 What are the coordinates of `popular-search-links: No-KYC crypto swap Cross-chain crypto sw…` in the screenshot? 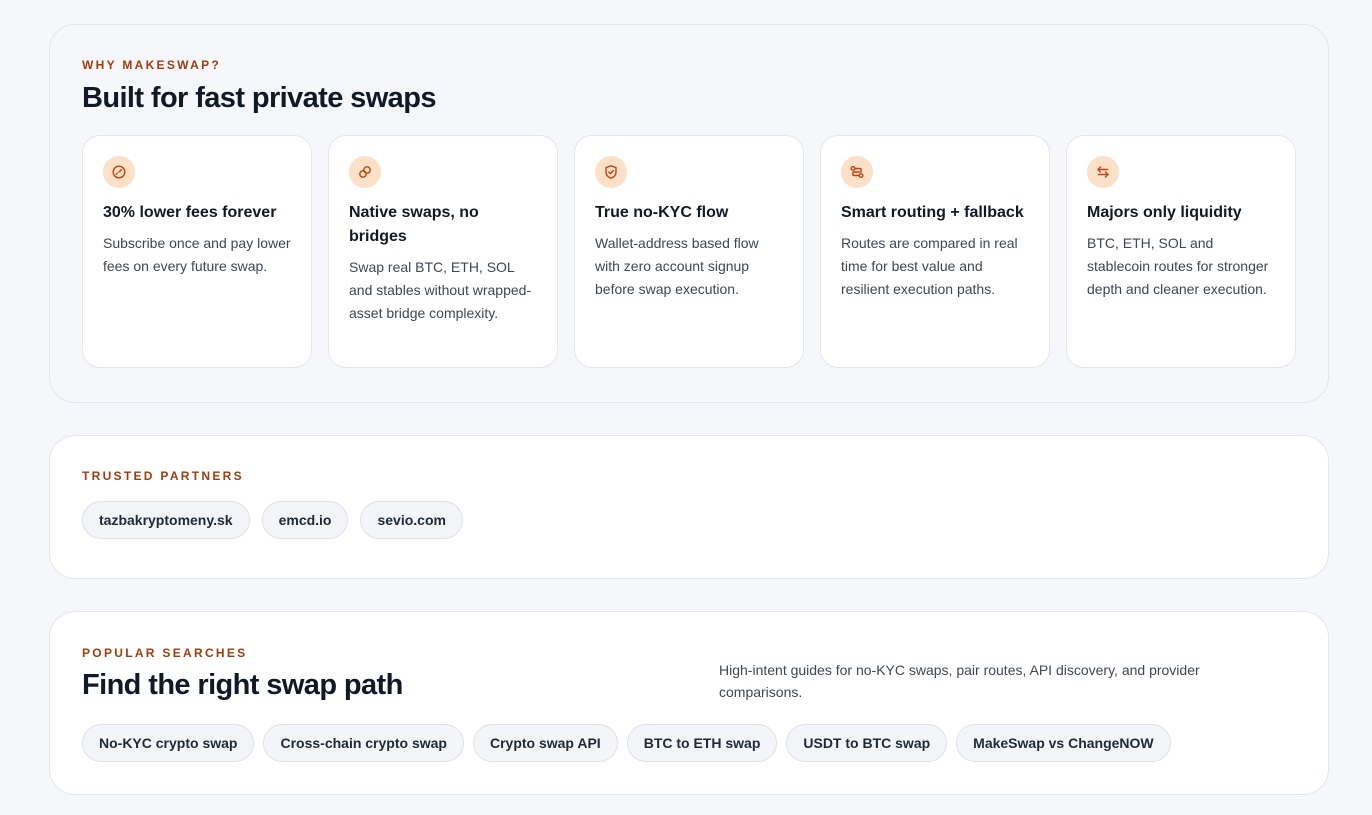 It's located at (689, 743).